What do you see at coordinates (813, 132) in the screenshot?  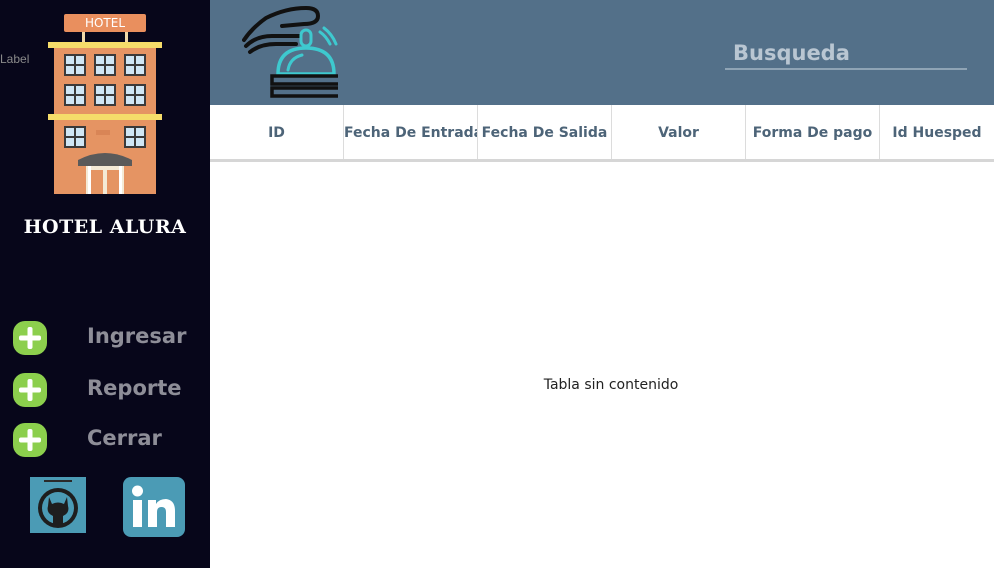 I see `column-header-forma-pago: Forma De pago` at bounding box center [813, 132].